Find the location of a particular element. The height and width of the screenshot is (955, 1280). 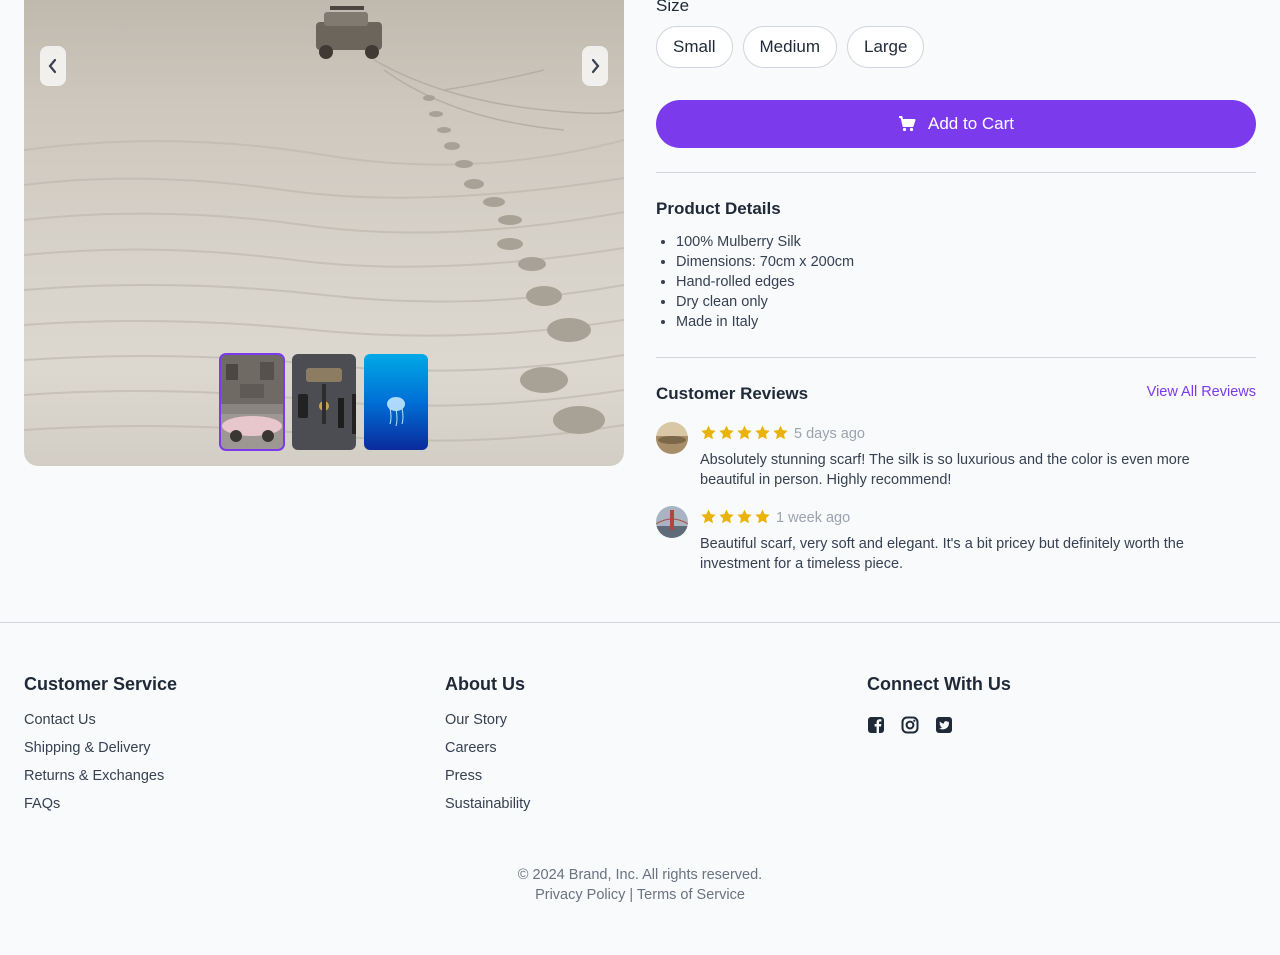

chevron-left-icon is located at coordinates (52, 66).